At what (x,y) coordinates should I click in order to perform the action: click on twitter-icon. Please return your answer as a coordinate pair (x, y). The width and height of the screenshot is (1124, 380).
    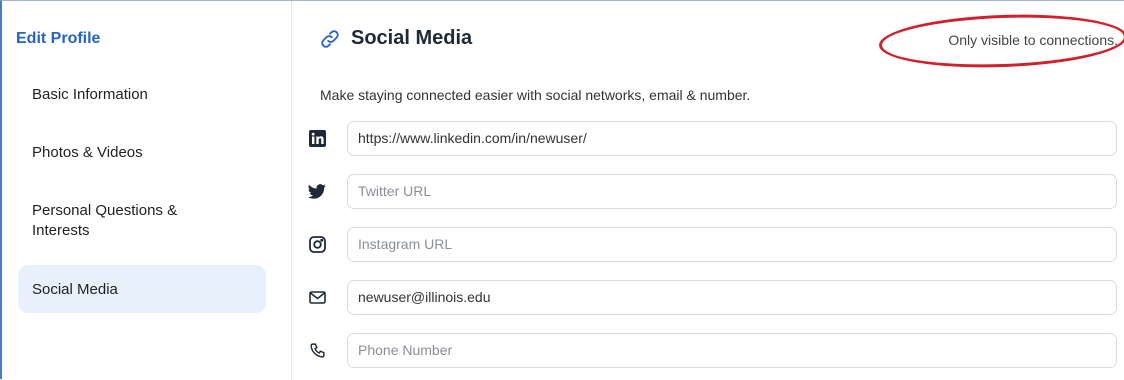
    Looking at the image, I should click on (317, 191).